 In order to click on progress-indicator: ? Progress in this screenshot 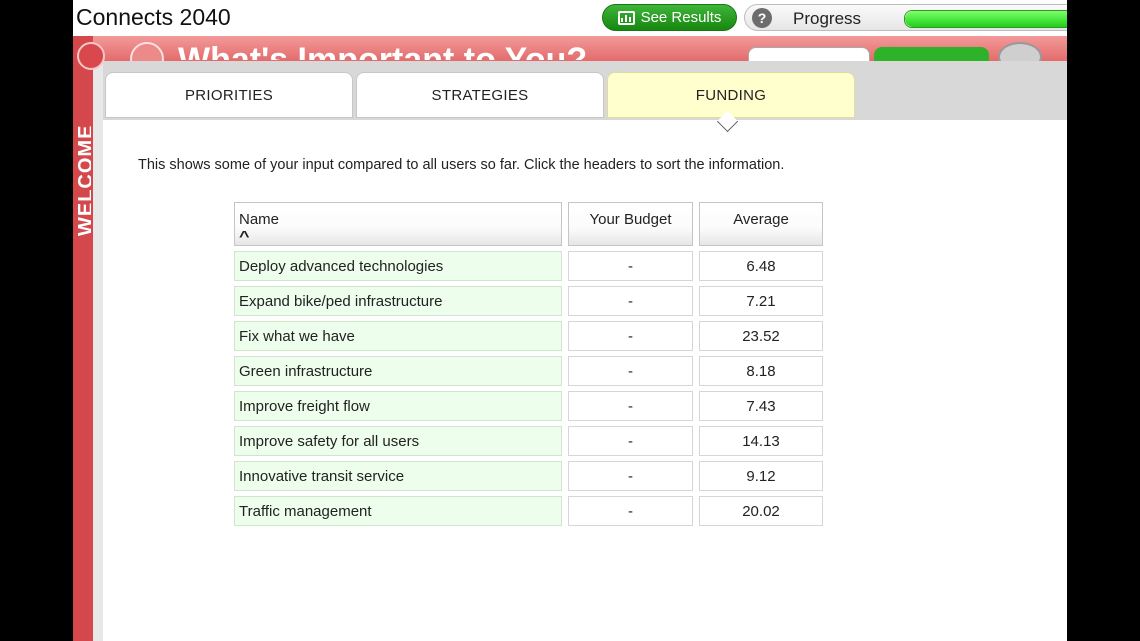, I will do `click(905, 17)`.